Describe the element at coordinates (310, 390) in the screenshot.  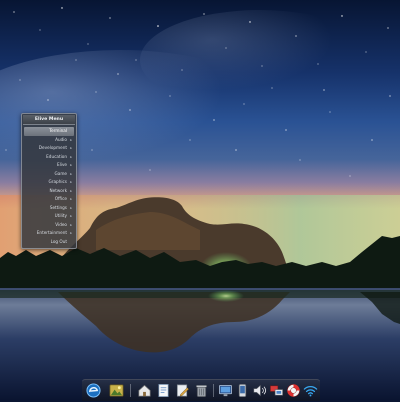
I see `wifi-icon` at that location.